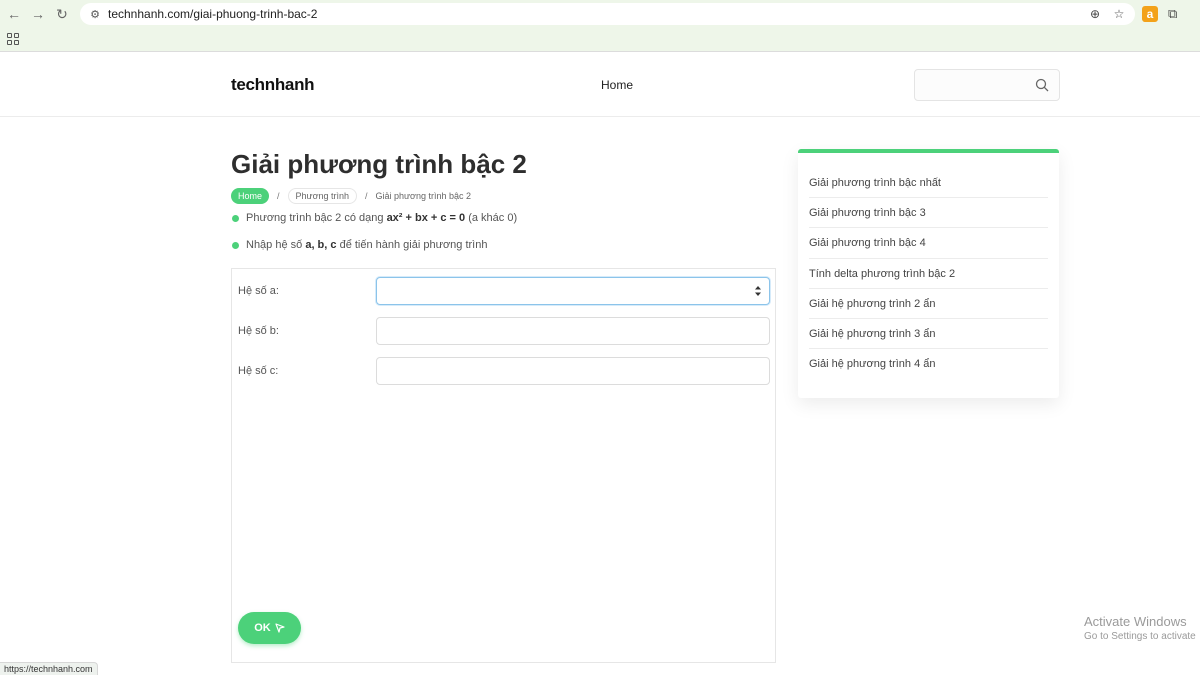  What do you see at coordinates (322, 195) in the screenshot?
I see `breadcrumb-category: Phương trình` at bounding box center [322, 195].